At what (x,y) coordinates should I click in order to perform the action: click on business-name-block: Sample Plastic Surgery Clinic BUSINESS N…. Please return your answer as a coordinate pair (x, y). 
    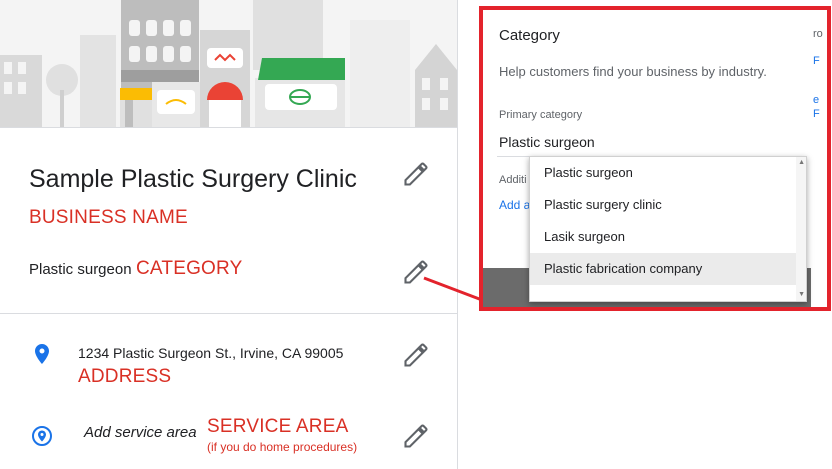
    Looking at the image, I should click on (199, 198).